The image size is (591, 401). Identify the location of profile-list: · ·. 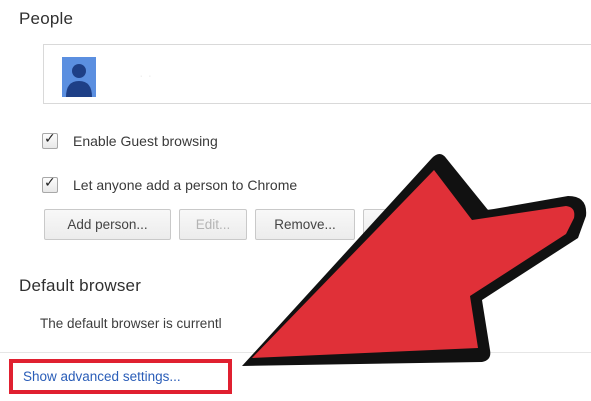
(317, 74).